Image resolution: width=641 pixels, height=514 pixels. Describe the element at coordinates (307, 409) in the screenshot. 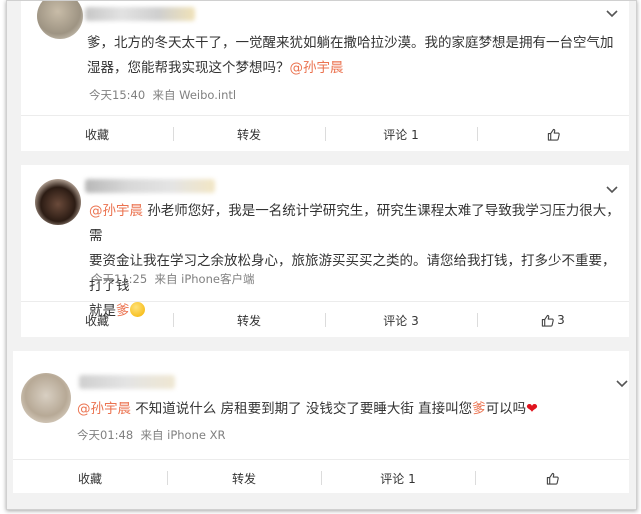

I see `comment-text: @孙宇晨 不知道说什么 房租要到期了 没钱交了要睡大街 直接叫您爹可以吗❤` at that location.